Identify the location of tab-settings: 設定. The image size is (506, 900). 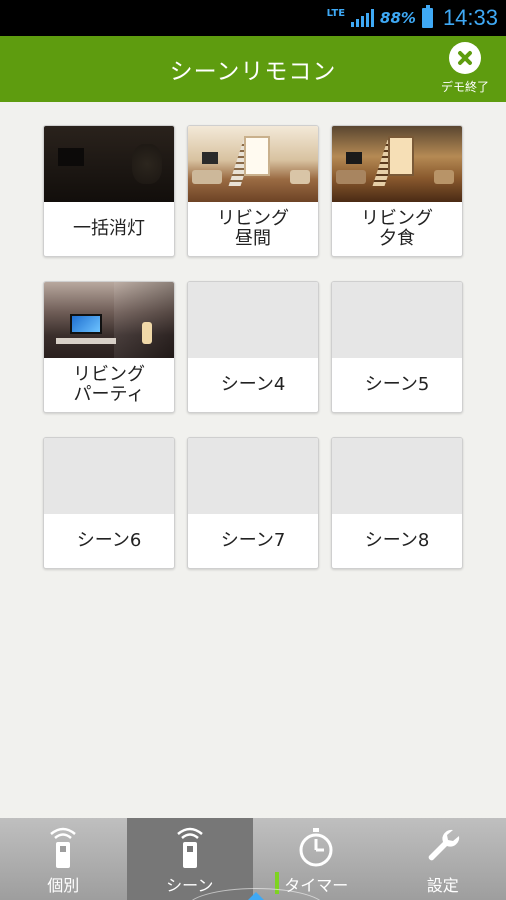
(443, 859).